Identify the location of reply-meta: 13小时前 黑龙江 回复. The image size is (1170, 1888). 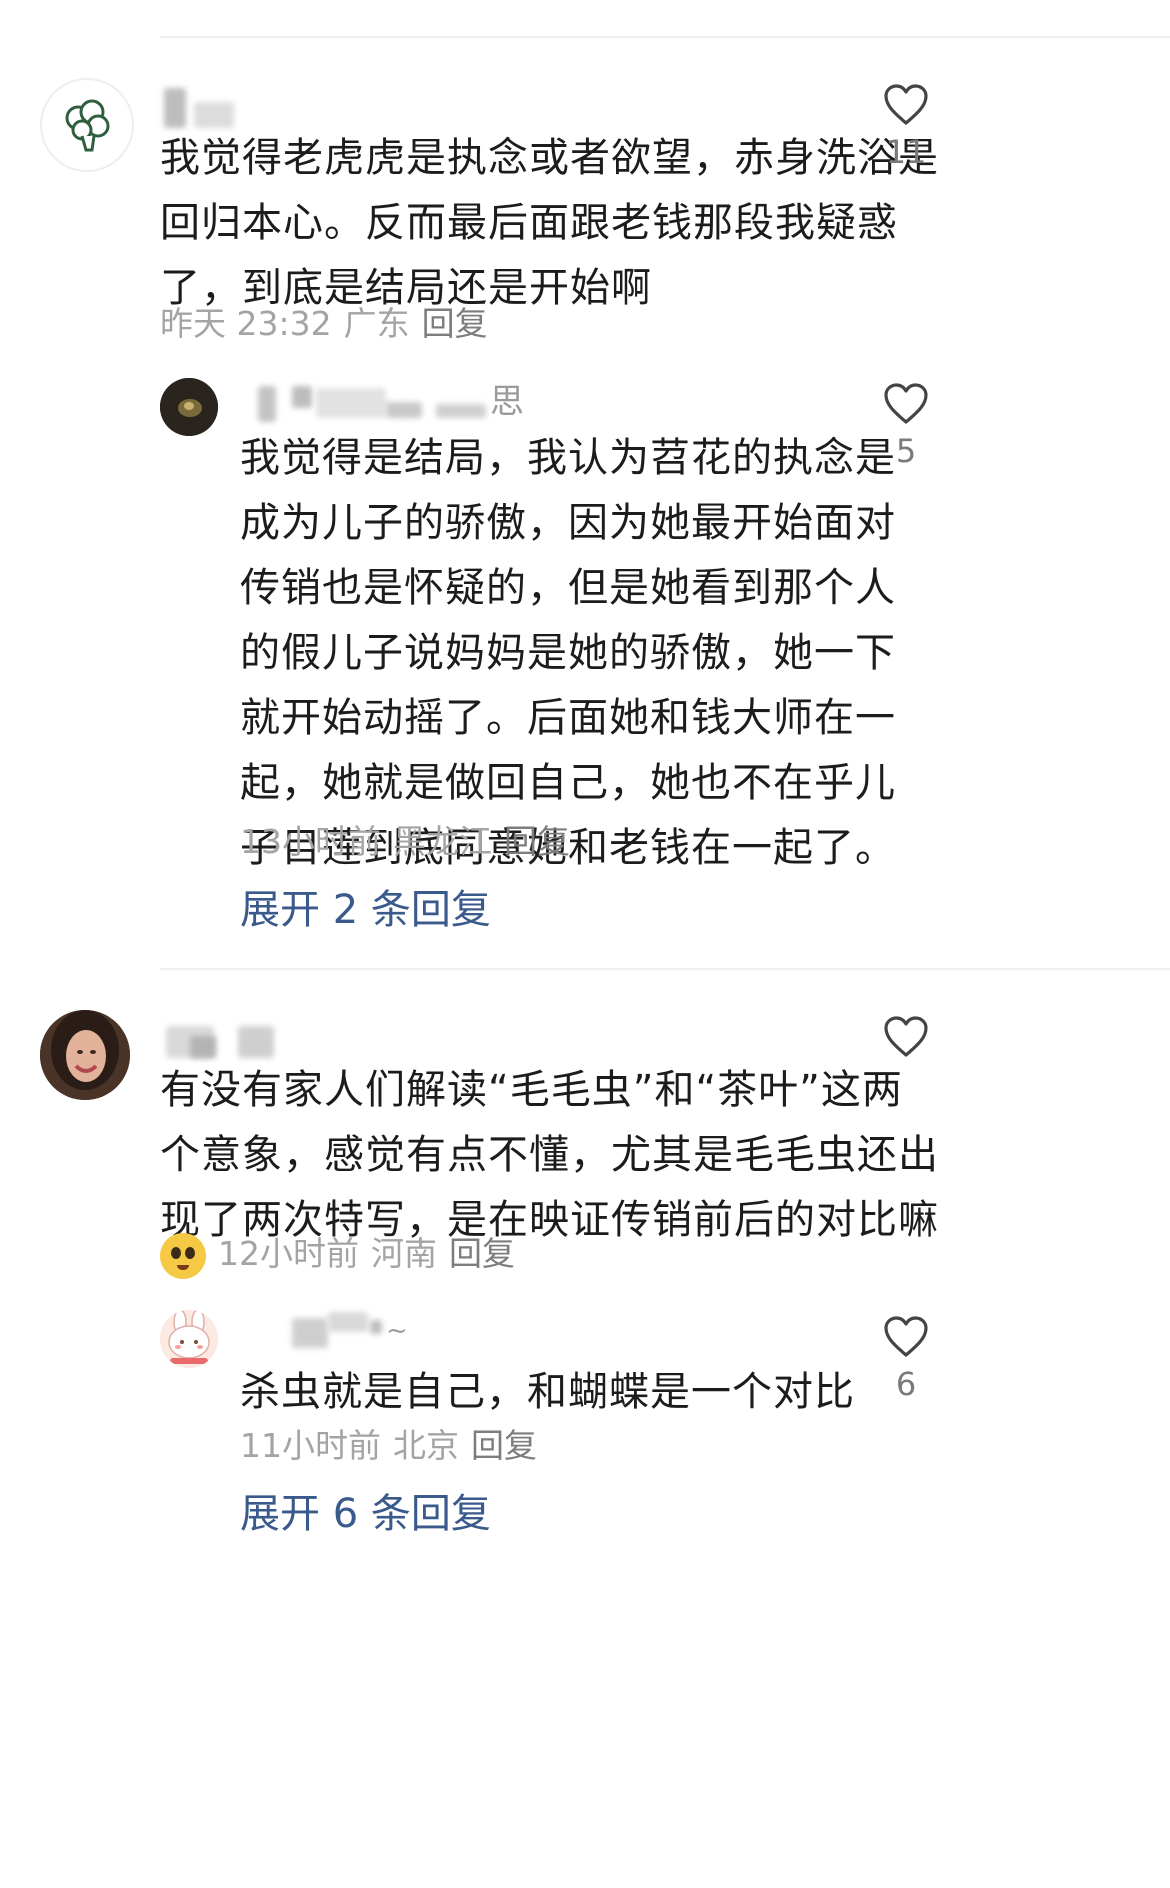
(411, 842).